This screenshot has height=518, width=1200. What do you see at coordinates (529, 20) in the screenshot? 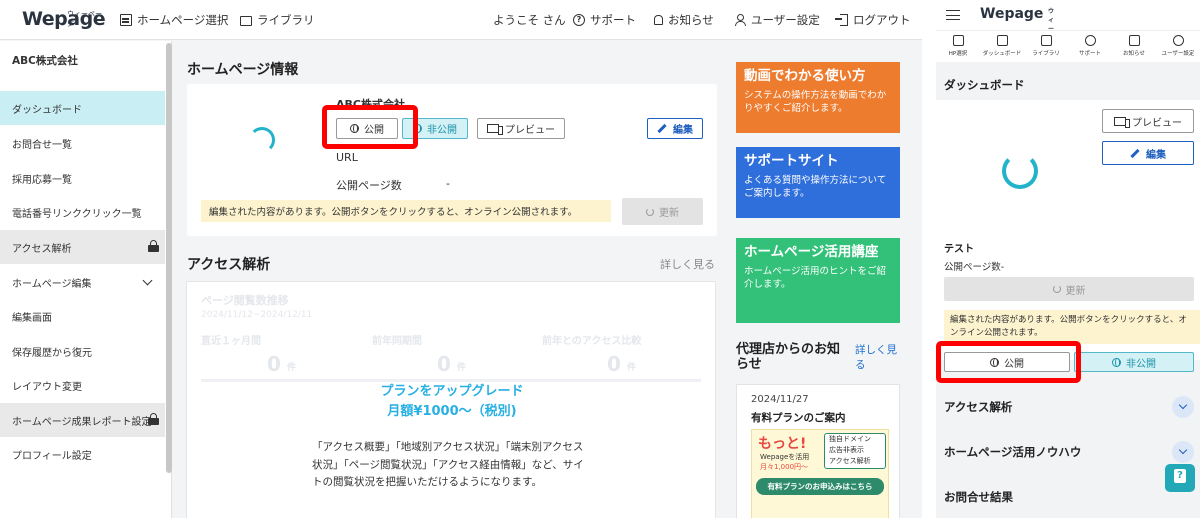
I see `welcome-text: ようこそ さん` at bounding box center [529, 20].